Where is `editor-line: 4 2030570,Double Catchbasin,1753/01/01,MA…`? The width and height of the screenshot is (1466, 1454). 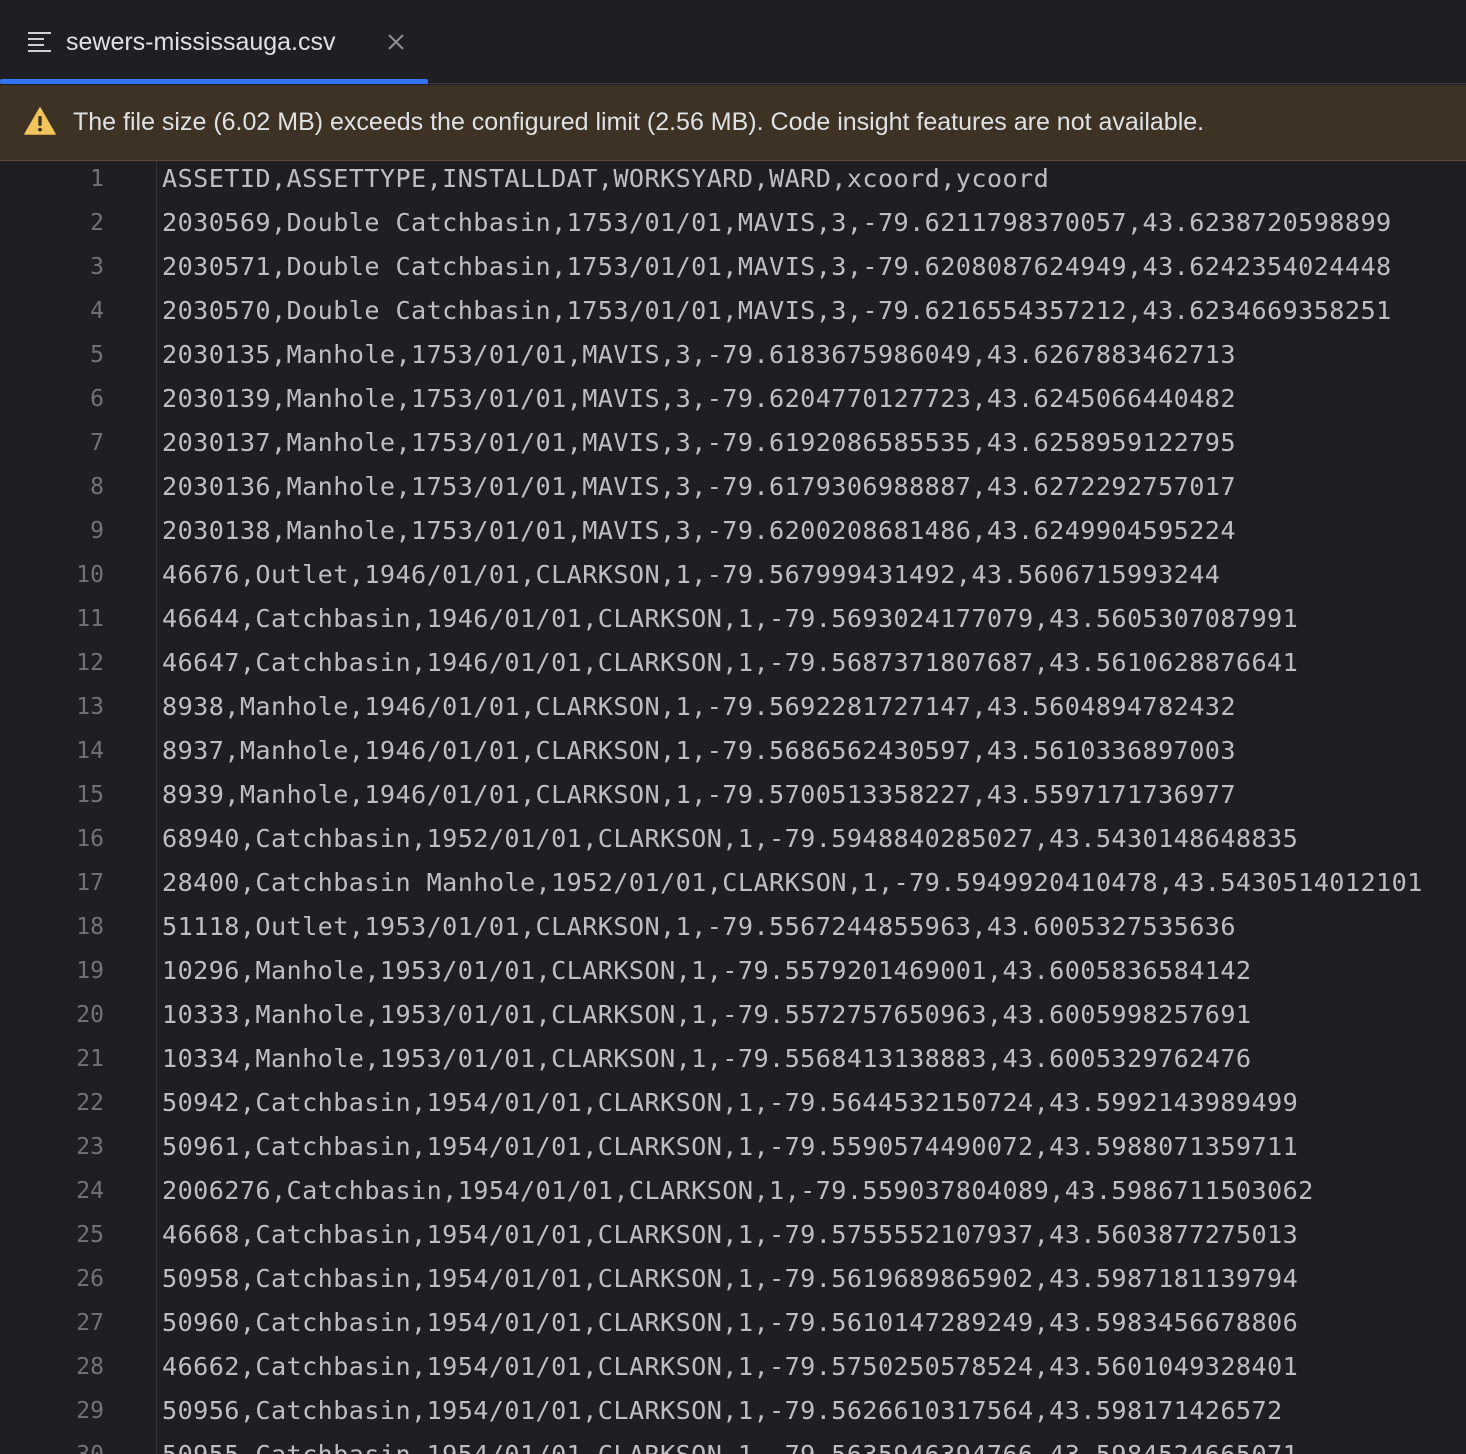
editor-line: 4 2030570,Double Catchbasin,1753/01/01,MA… is located at coordinates (733, 315).